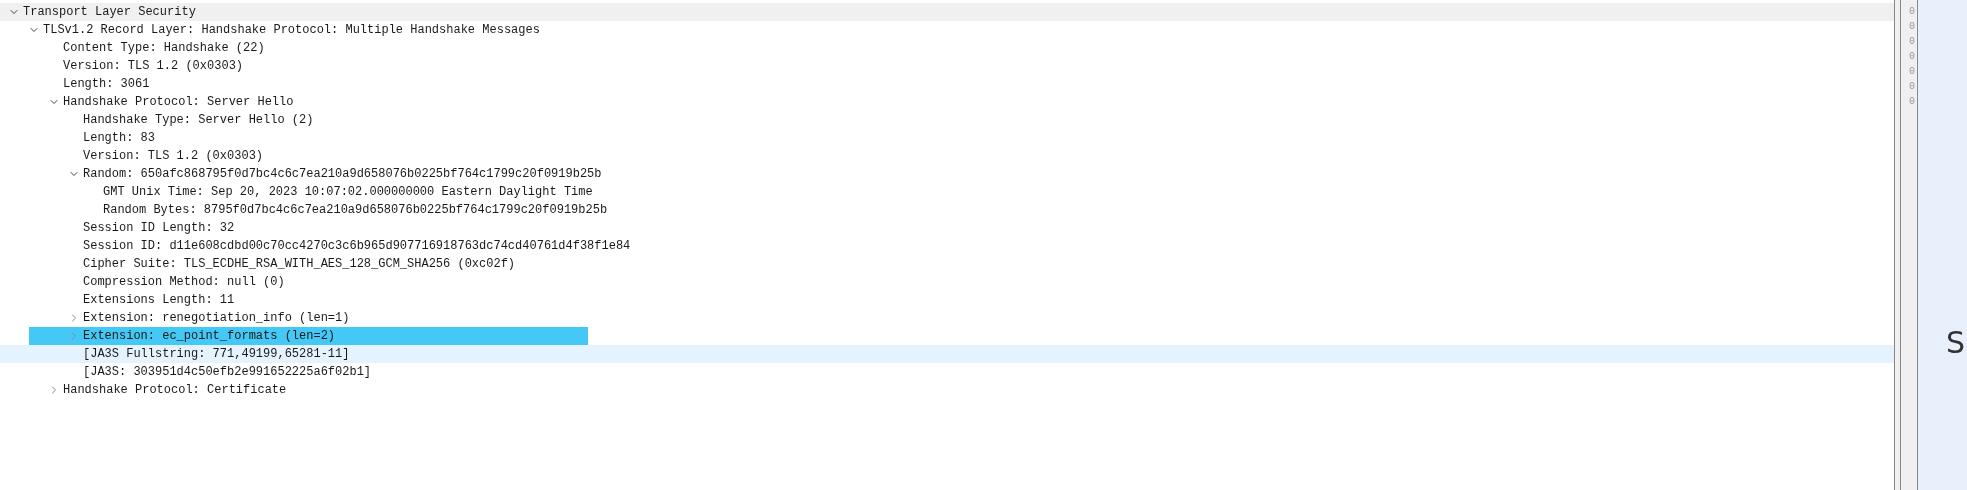  What do you see at coordinates (947, 318) in the screenshot?
I see `tree-row: Extension: renegotiation_info (len=1)` at bounding box center [947, 318].